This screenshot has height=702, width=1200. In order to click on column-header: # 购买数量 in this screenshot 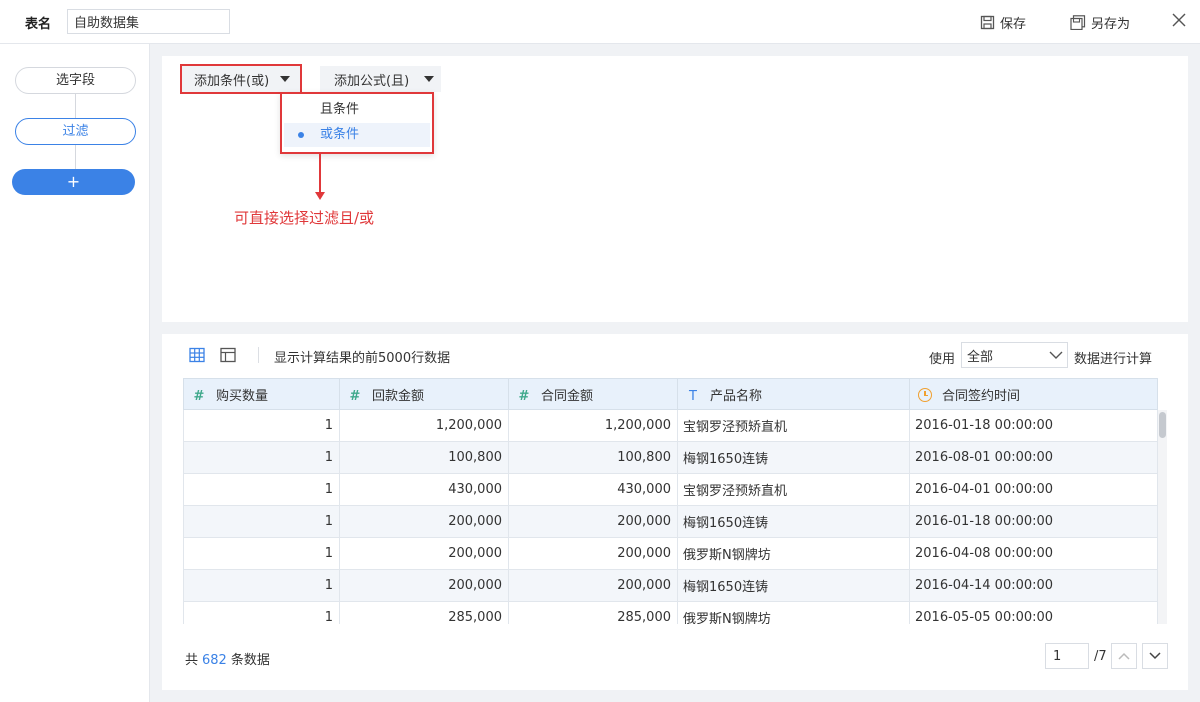, I will do `click(261, 394)`.